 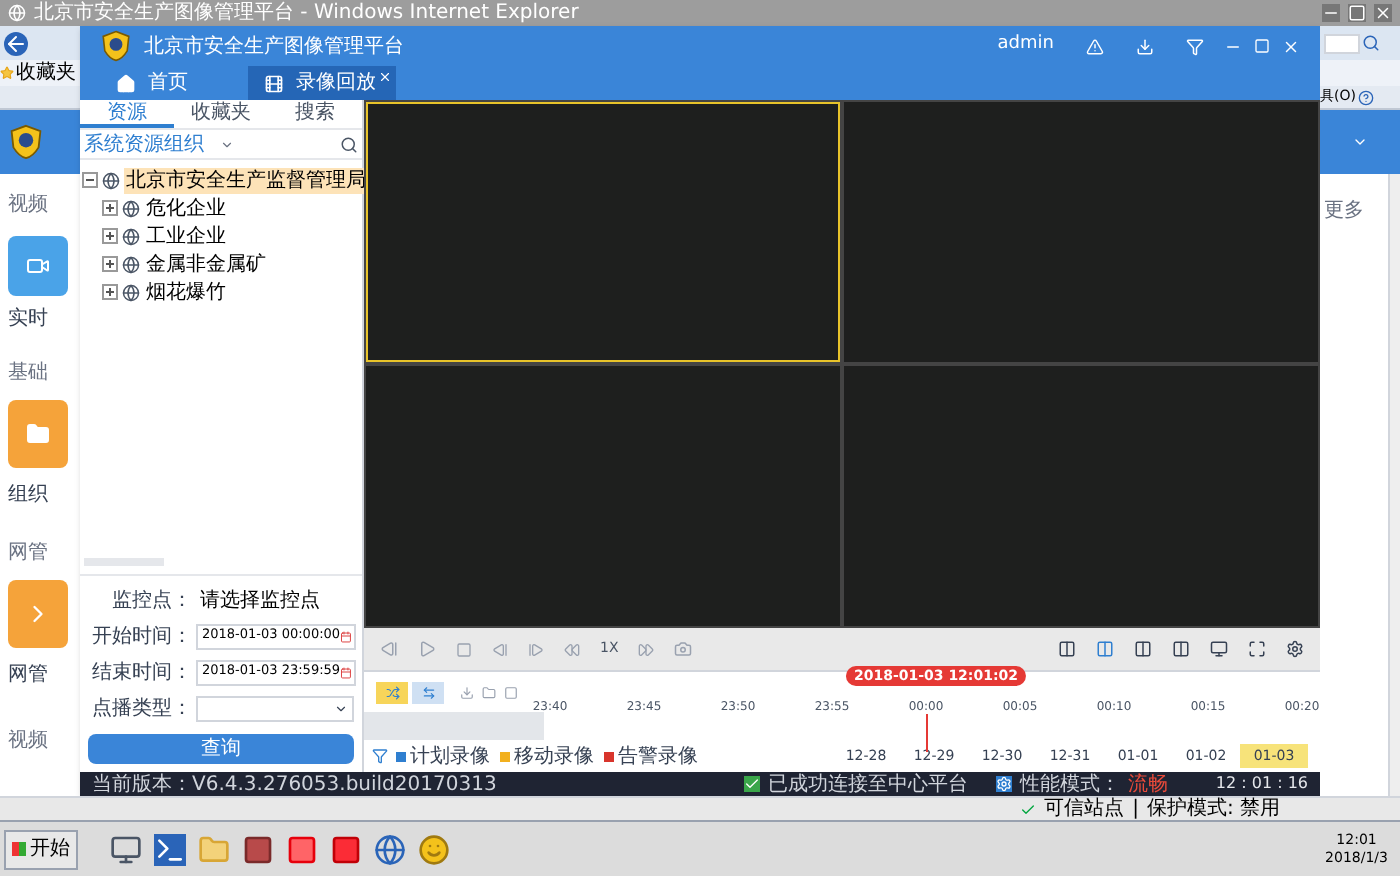 I want to click on tree-item: 金属非金属矿, so click(x=206, y=264).